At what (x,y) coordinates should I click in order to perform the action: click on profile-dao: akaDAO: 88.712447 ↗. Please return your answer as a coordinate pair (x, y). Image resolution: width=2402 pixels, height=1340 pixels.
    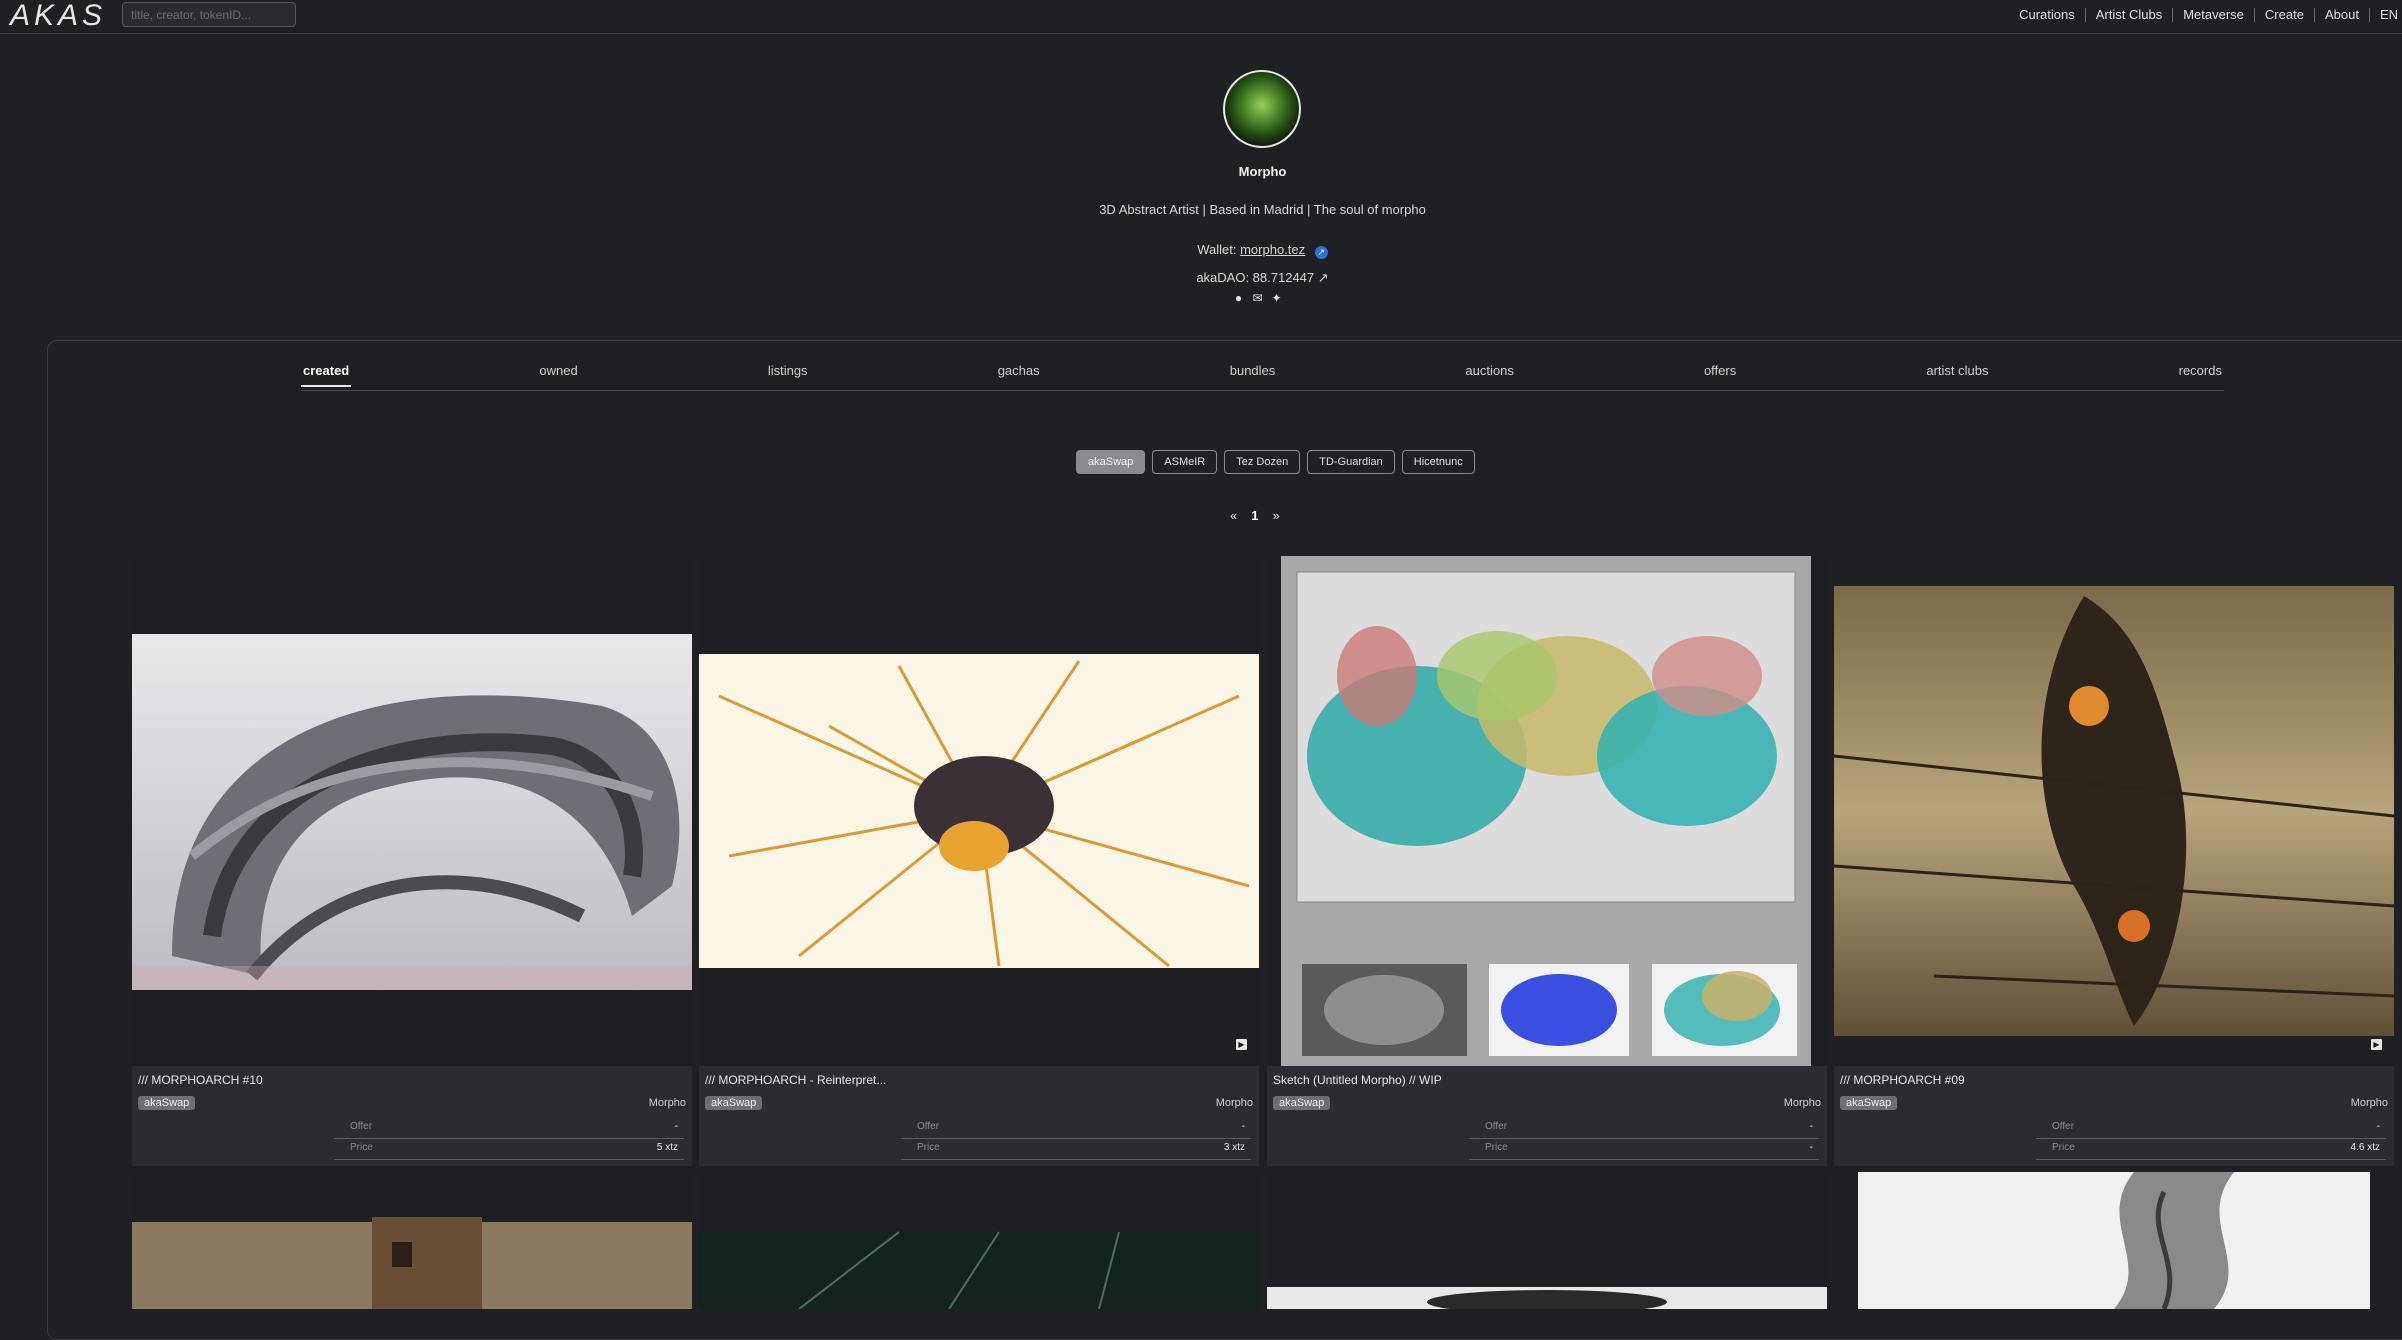
    Looking at the image, I should click on (1201, 278).